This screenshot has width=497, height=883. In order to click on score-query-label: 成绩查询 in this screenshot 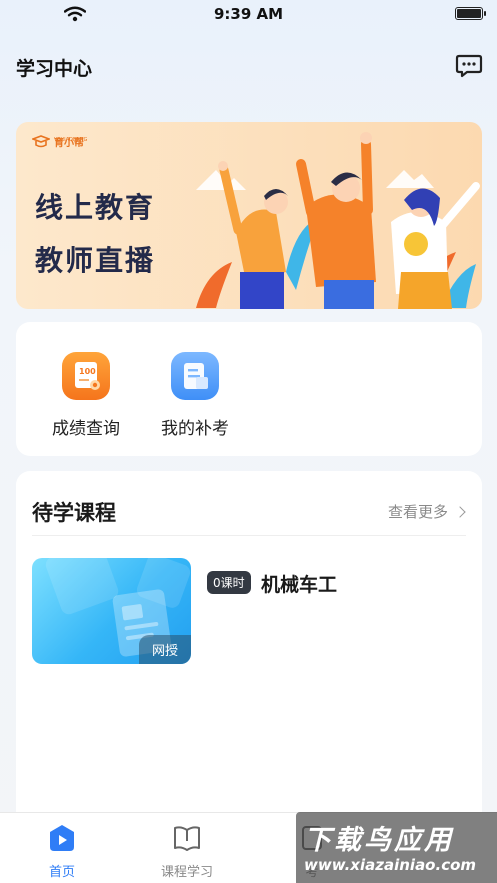, I will do `click(86, 429)`.